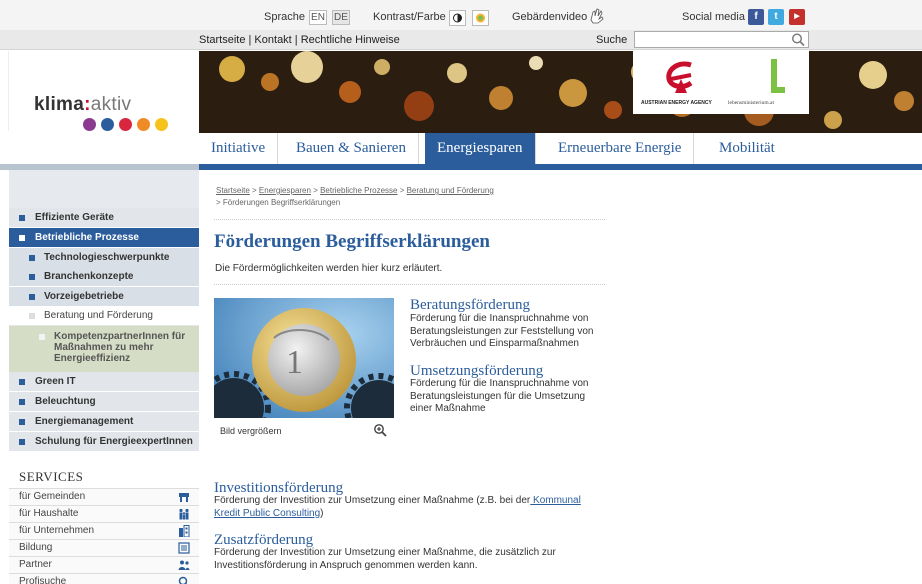 The height and width of the screenshot is (584, 922). What do you see at coordinates (104, 530) in the screenshot?
I see `service-unternehmen: für Unternehmen` at bounding box center [104, 530].